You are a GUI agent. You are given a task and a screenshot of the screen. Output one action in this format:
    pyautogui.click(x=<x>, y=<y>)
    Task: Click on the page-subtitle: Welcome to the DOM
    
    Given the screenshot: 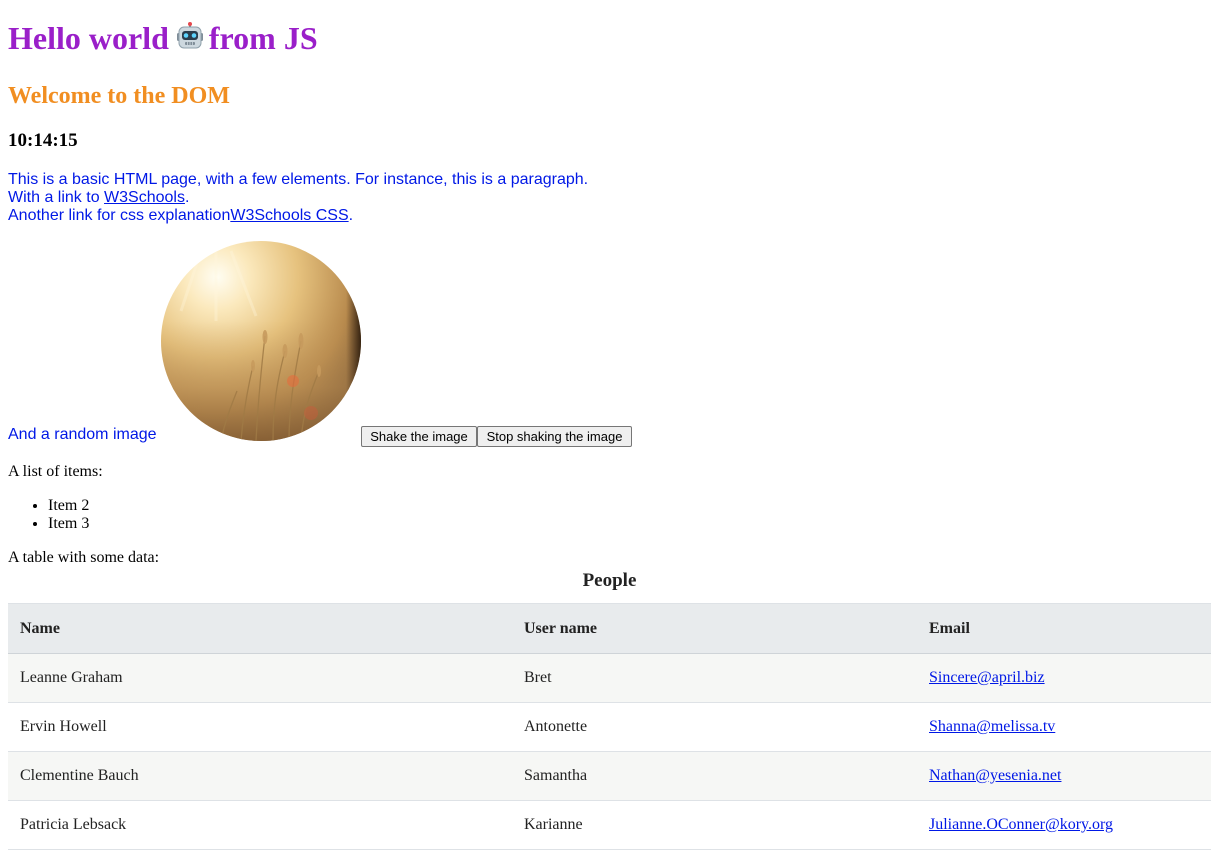 What is the action you would take?
    pyautogui.click(x=119, y=96)
    